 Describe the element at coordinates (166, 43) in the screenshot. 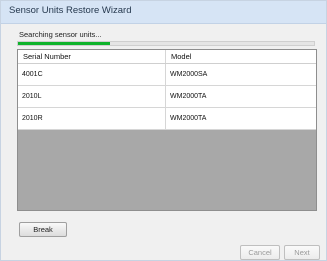

I see `progress-bar` at that location.